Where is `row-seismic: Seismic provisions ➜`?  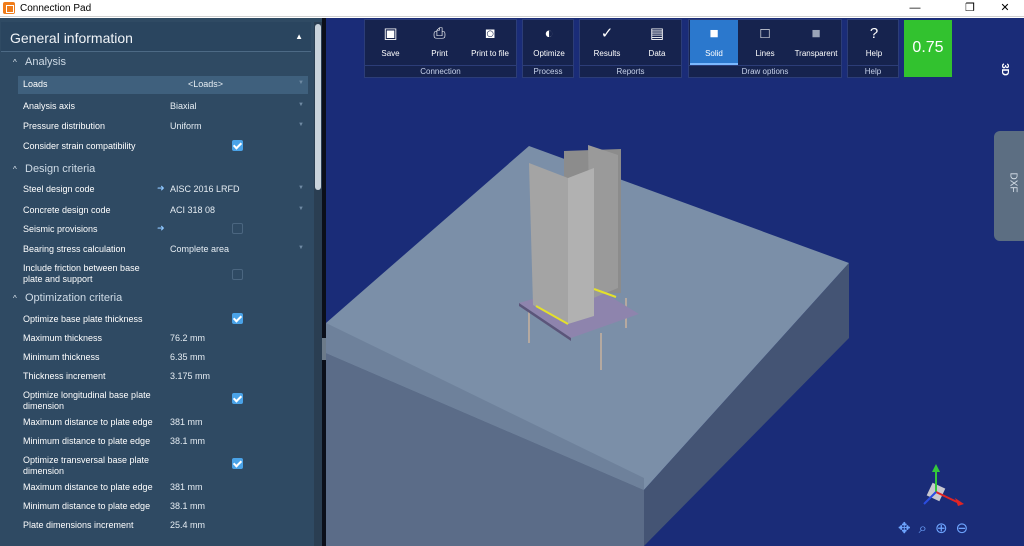
row-seismic: Seismic provisions ➜ is located at coordinates (163, 230).